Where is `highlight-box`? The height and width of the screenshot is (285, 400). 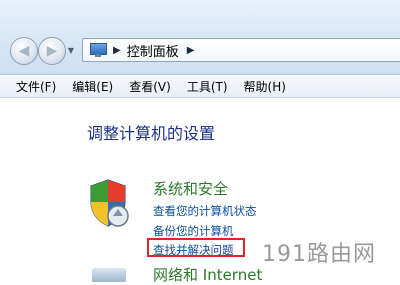 highlight-box is located at coordinates (196, 247).